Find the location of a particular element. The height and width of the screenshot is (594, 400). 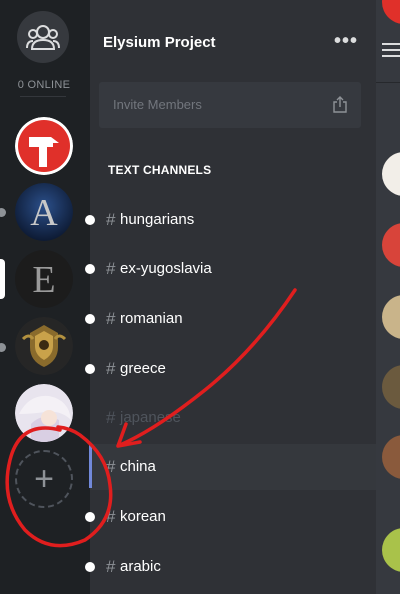

channel-name: ex-yugoslavia is located at coordinates (166, 268).